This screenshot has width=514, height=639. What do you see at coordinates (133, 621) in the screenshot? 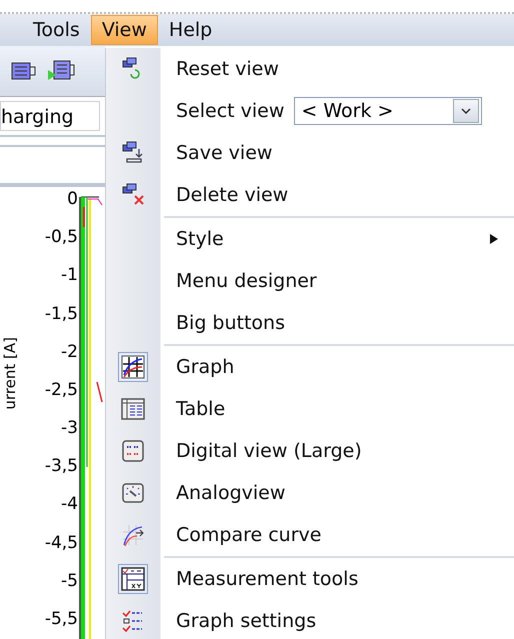
I see `checklist-icon` at bounding box center [133, 621].